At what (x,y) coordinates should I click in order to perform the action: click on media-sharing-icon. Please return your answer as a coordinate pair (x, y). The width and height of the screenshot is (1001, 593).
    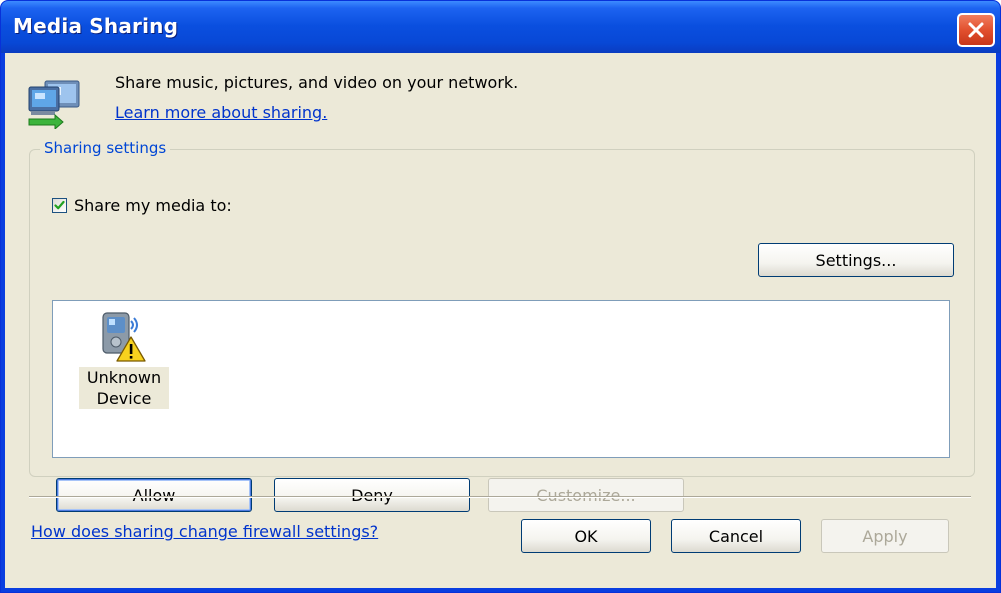
    Looking at the image, I should click on (57, 104).